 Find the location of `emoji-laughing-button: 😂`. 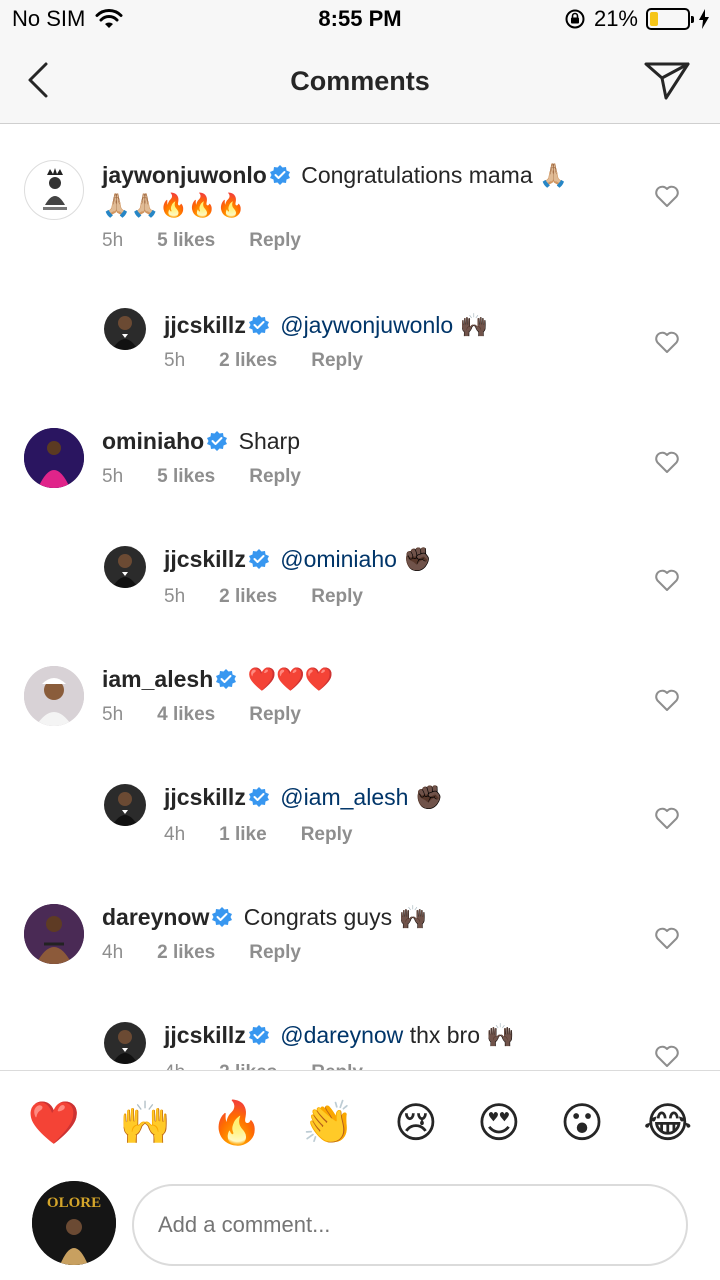

emoji-laughing-button: 😂 is located at coordinates (667, 1122).